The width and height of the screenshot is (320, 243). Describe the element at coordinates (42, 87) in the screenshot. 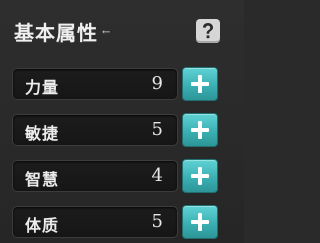

I see `attribute-label: 力量` at that location.